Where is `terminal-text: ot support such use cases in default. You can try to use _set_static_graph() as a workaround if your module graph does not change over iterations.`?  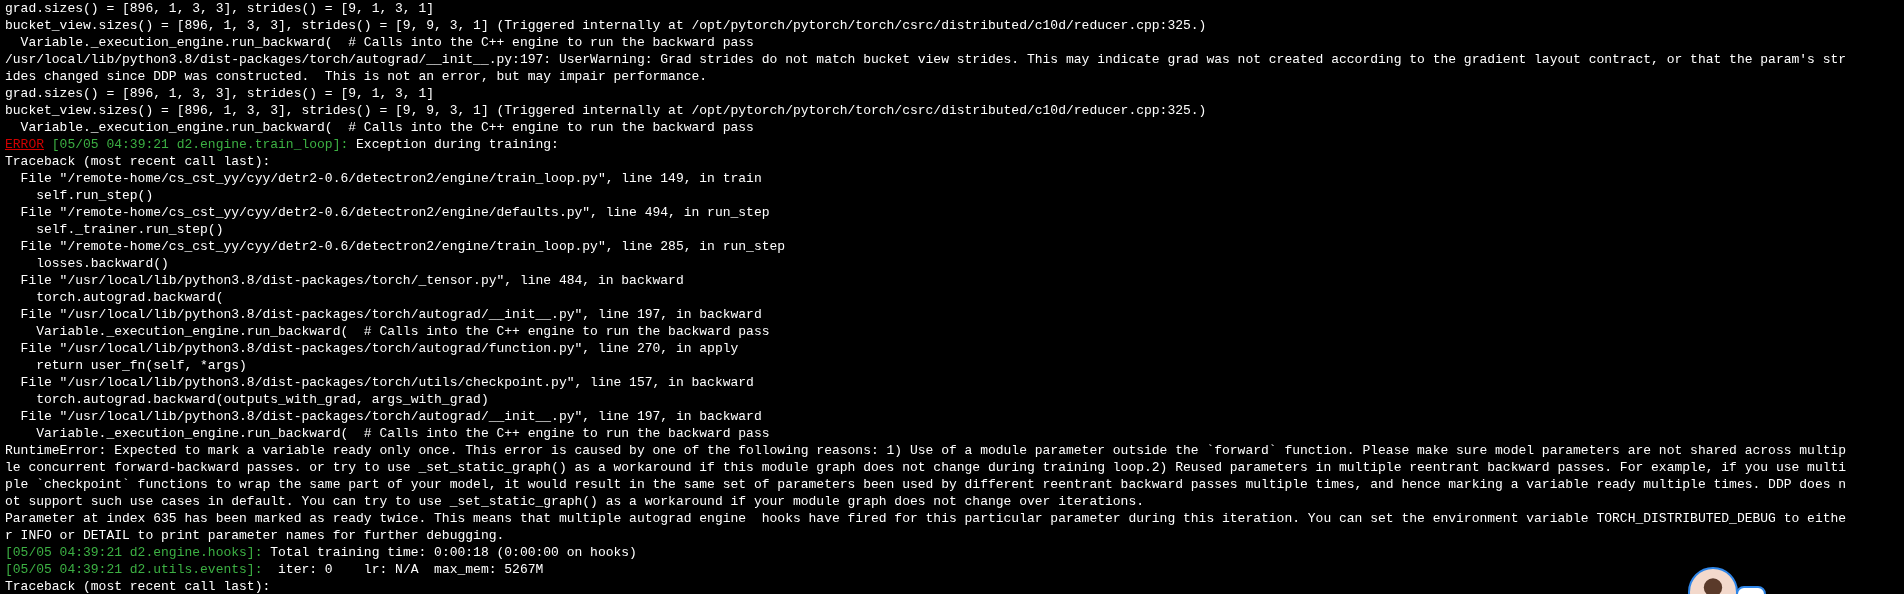 terminal-text: ot support such use cases in default. You can try to use _set_static_graph() as a workaround if your module graph does not change over iterations. is located at coordinates (574, 501).